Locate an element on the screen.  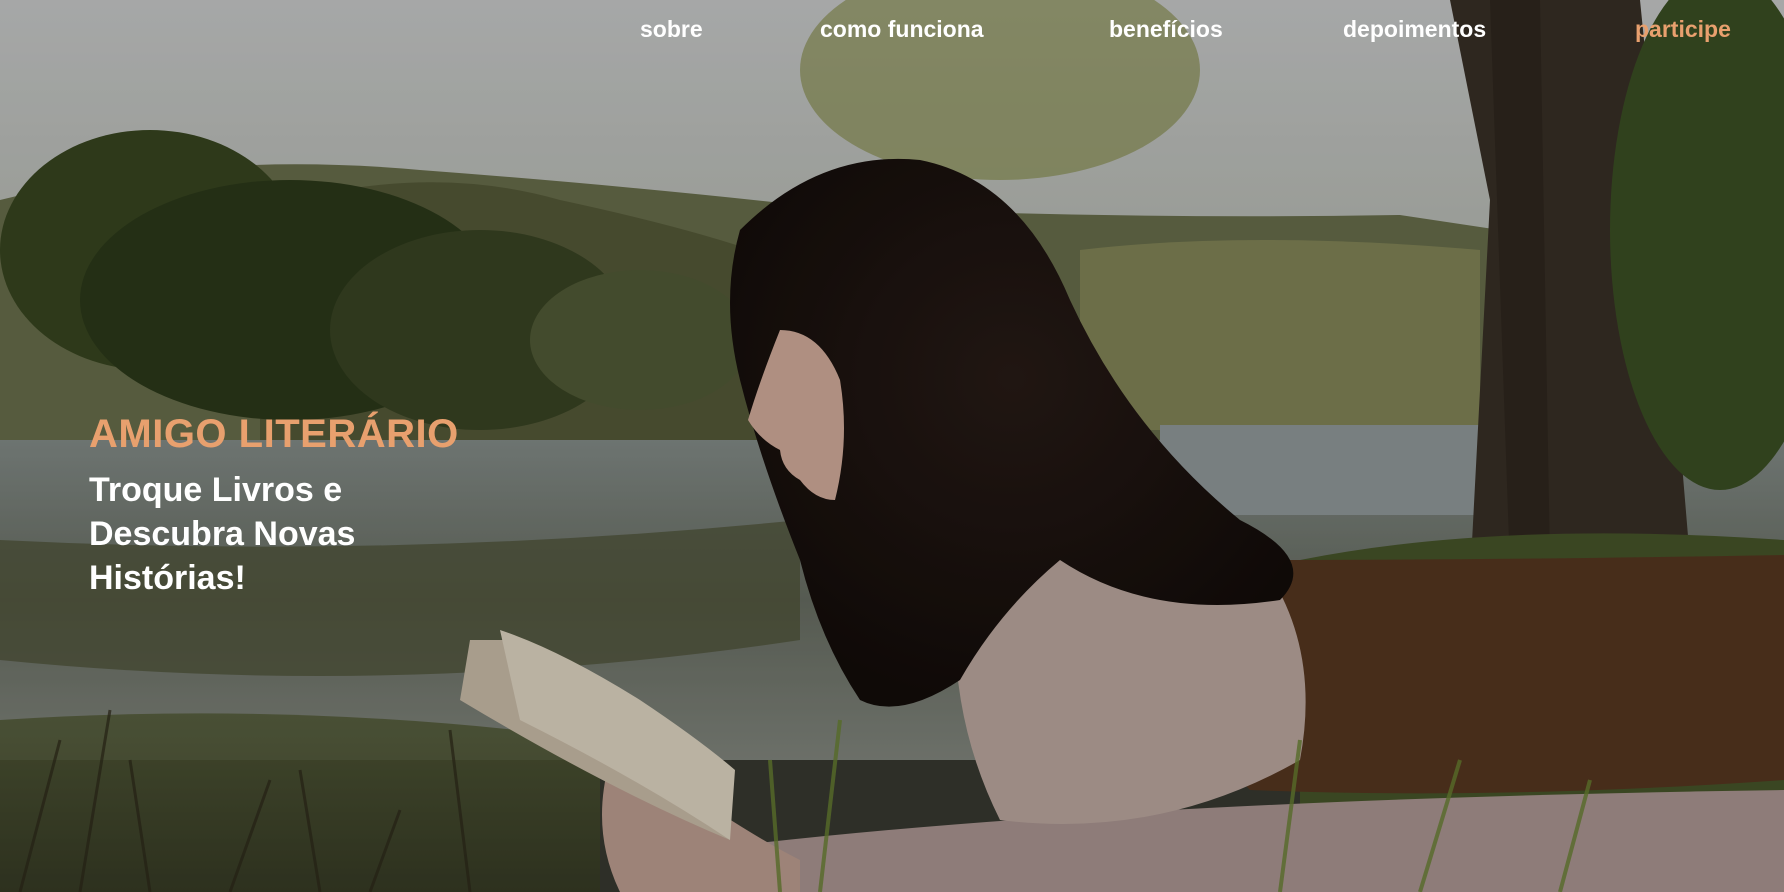
nav-link-sobre: sobre is located at coordinates (671, 29).